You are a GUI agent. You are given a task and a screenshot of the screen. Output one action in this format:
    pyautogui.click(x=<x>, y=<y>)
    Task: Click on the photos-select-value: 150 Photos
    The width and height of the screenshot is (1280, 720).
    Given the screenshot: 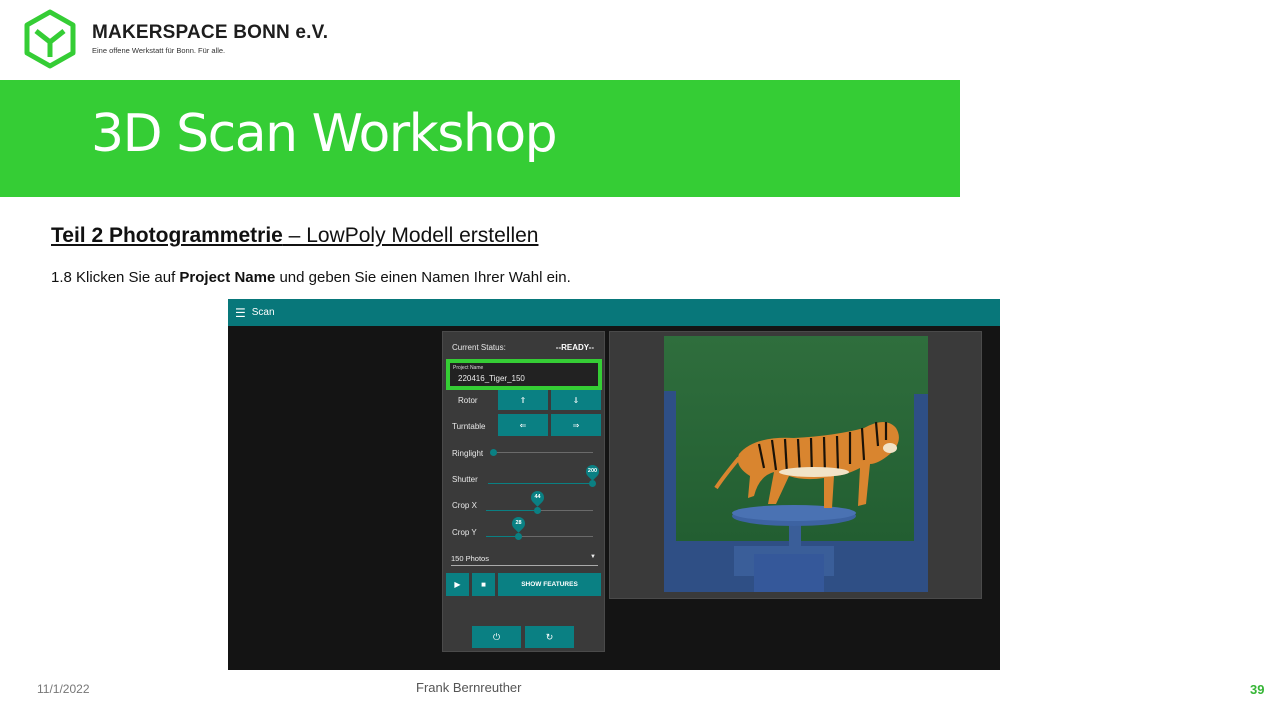 What is the action you would take?
    pyautogui.click(x=470, y=558)
    